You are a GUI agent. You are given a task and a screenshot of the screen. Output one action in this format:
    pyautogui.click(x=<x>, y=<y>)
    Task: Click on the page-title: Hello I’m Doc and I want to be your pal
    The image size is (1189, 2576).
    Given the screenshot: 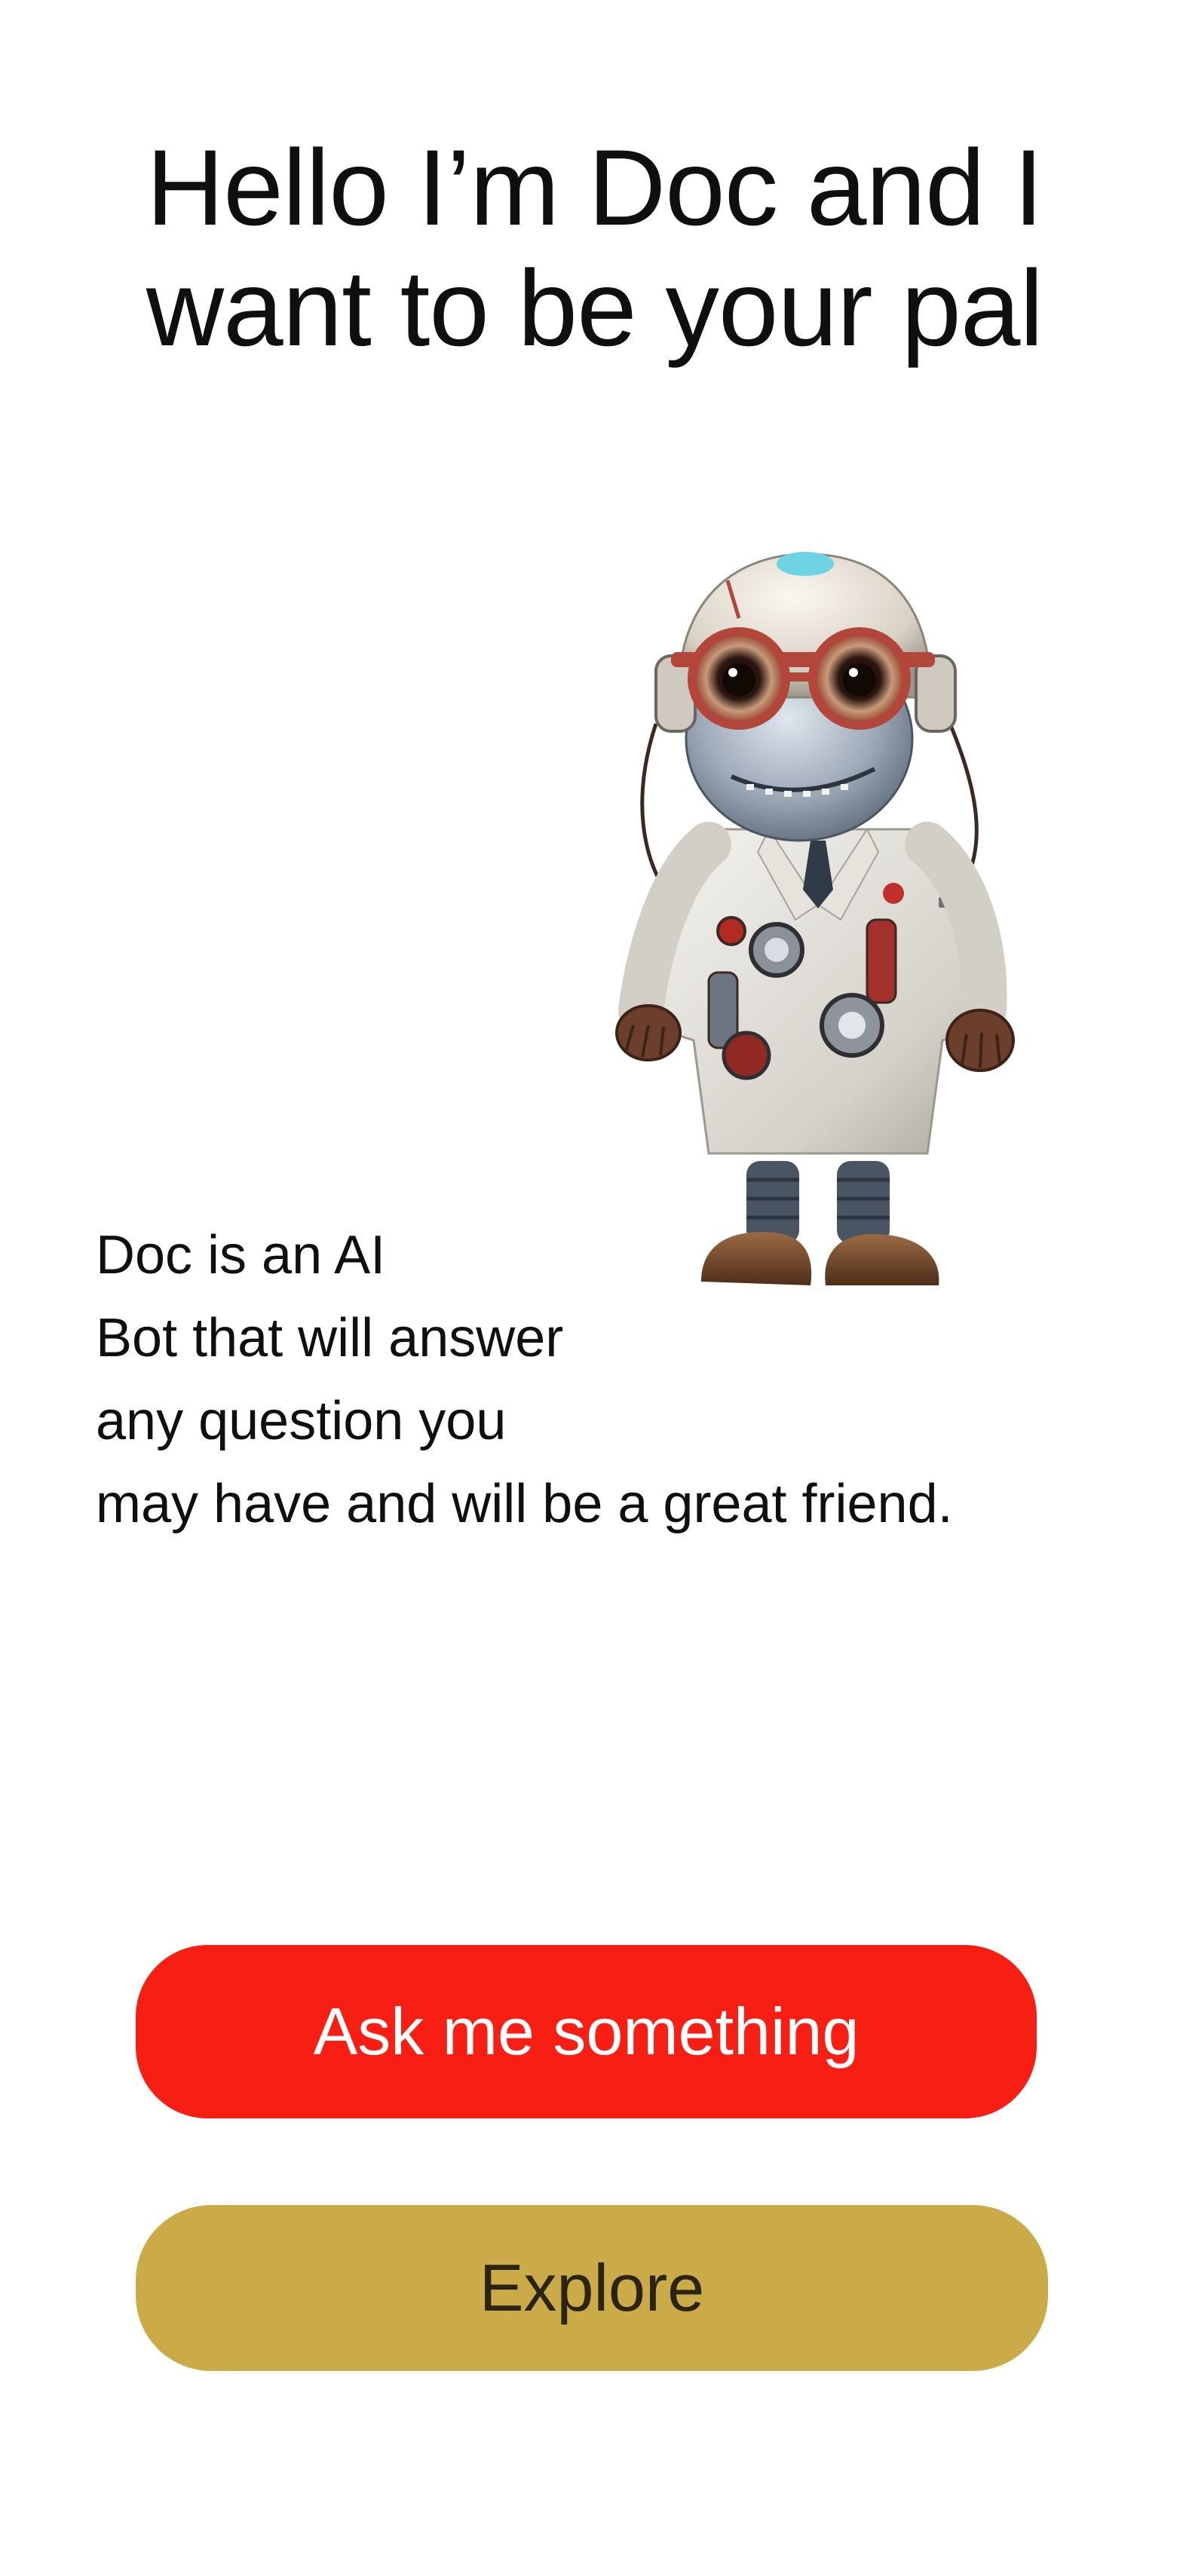 What is the action you would take?
    pyautogui.click(x=594, y=248)
    